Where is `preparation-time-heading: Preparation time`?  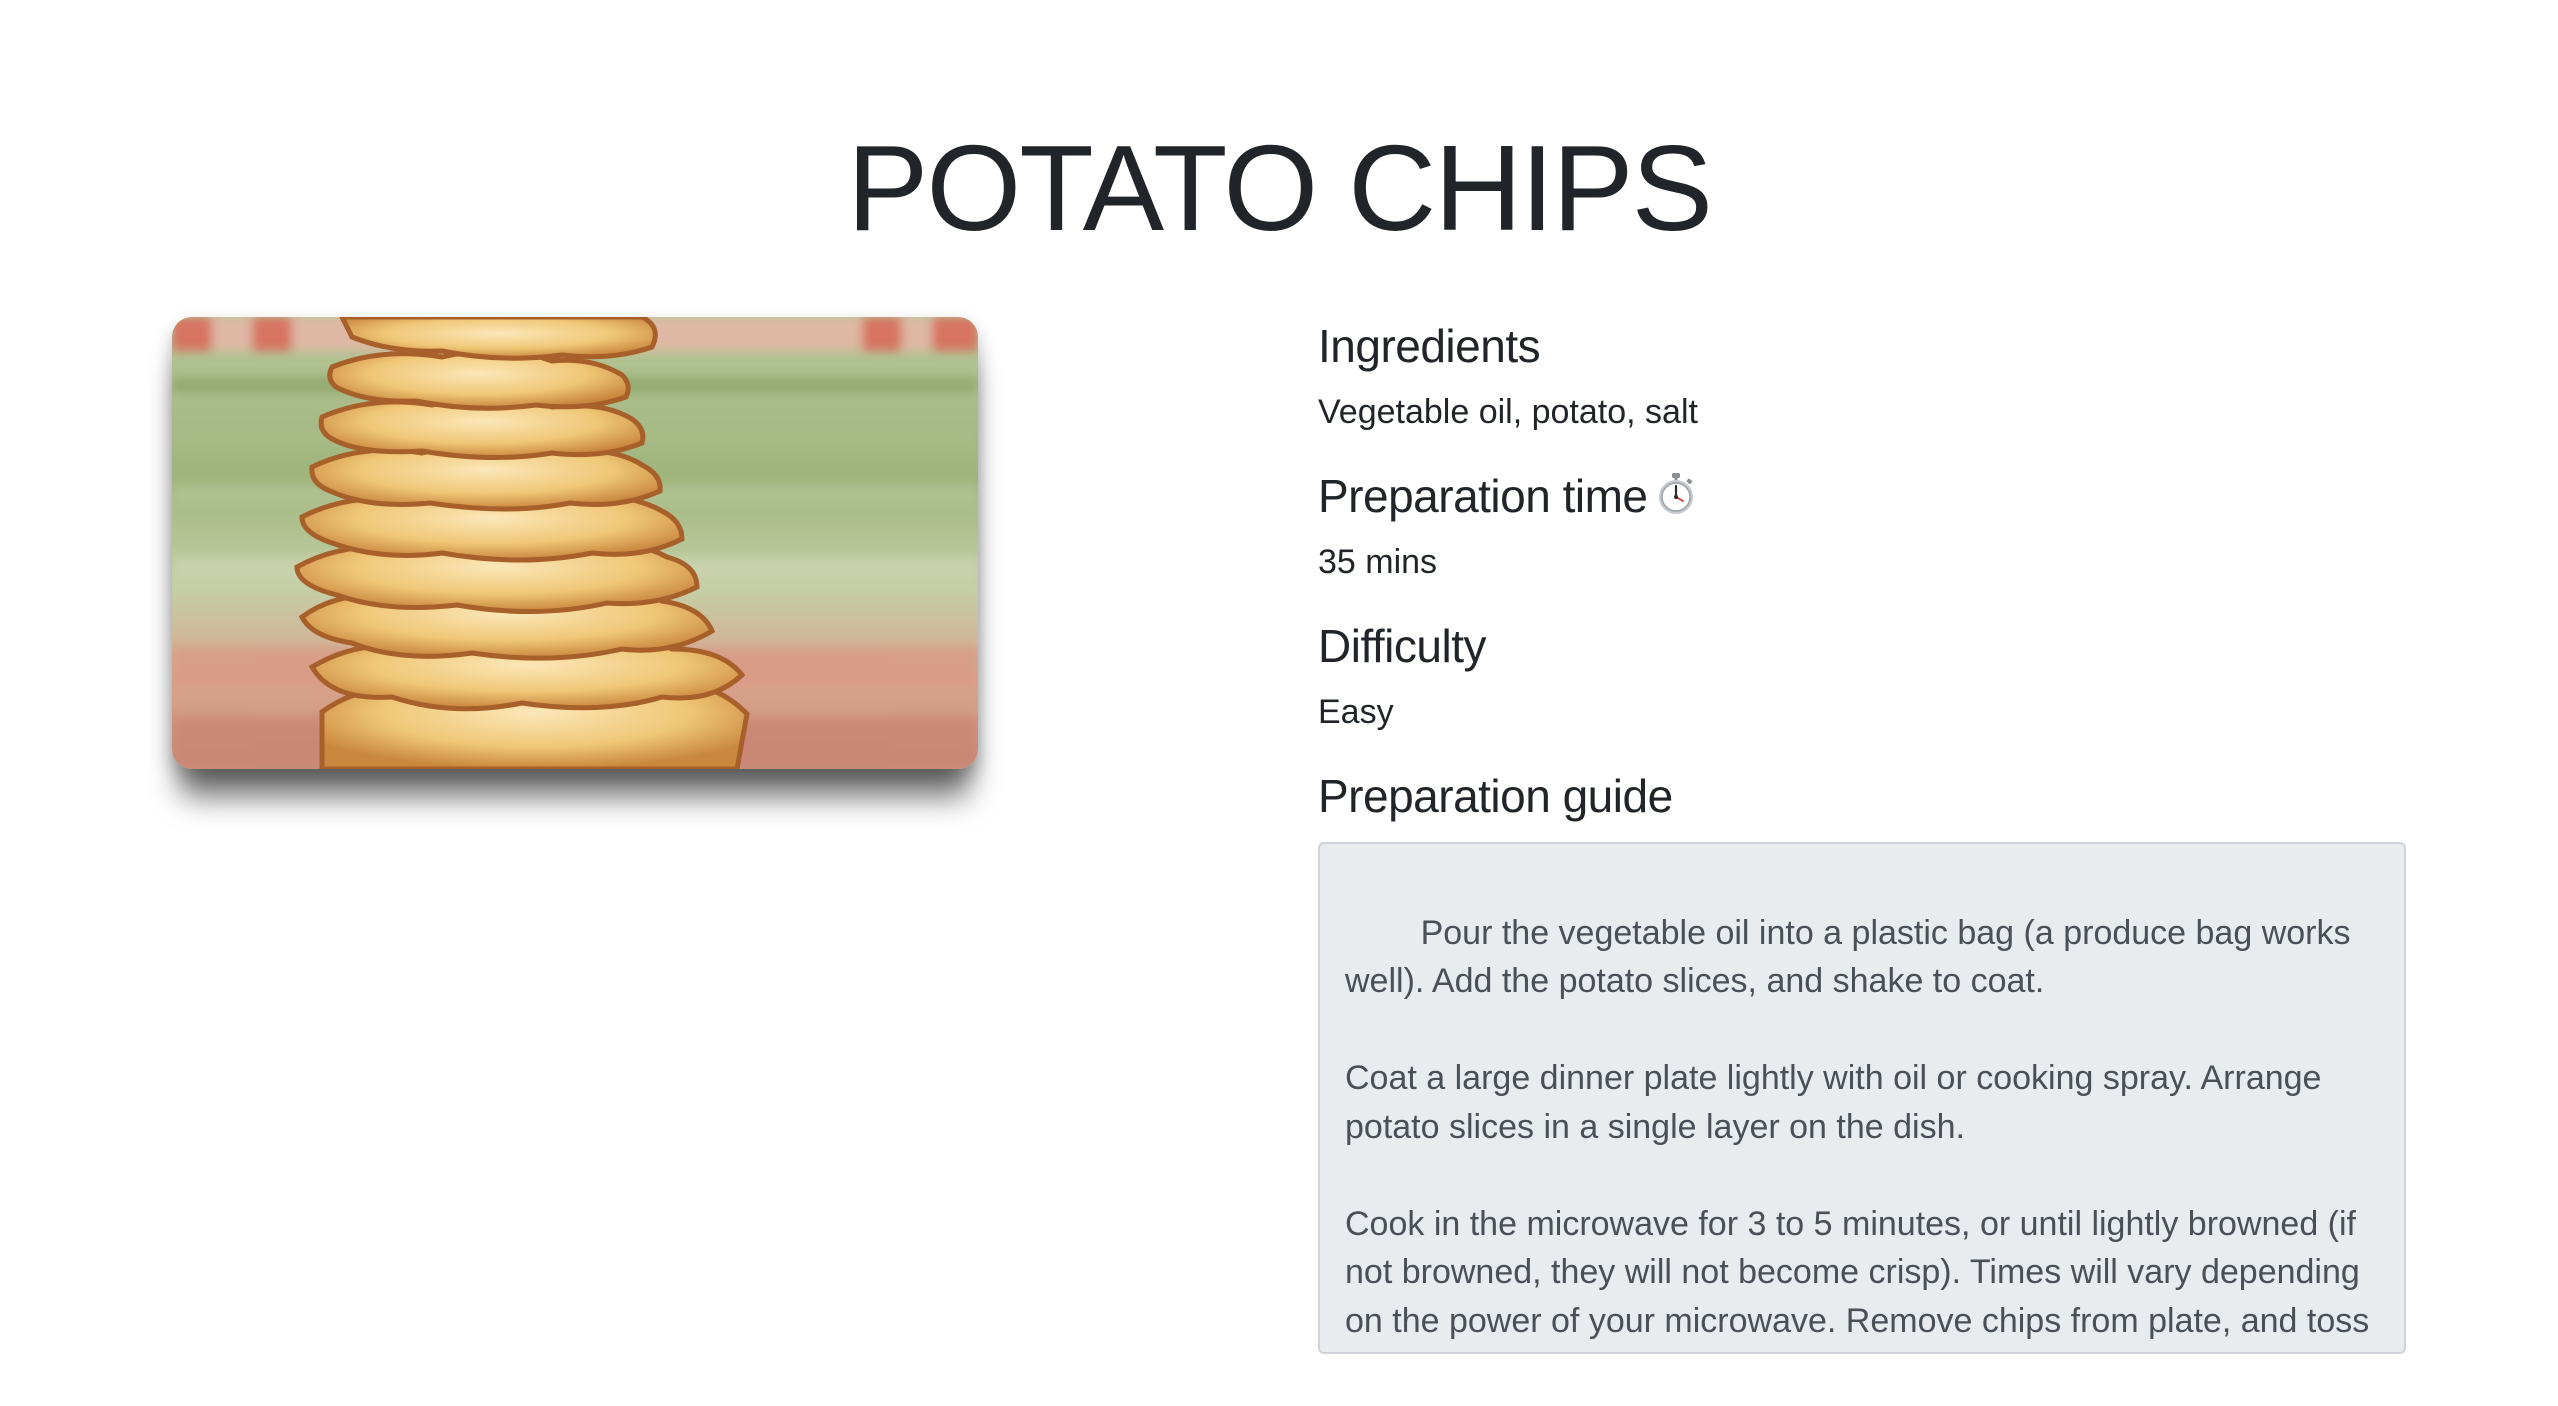 preparation-time-heading: Preparation time is located at coordinates (1863, 496).